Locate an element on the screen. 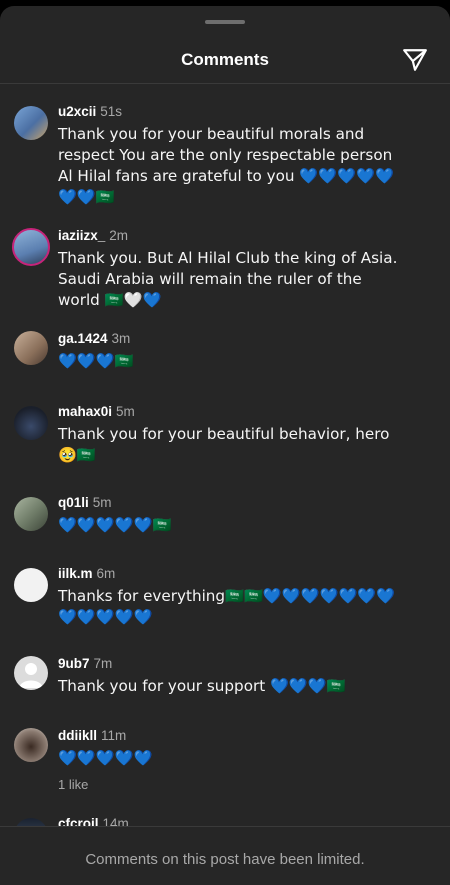 Image resolution: width=450 pixels, height=885 pixels. comment-text: Thanks for everything🇸🇦🇸🇦💙💙💙💙💙💙💙💙💙💙💙💙 is located at coordinates (227, 606).